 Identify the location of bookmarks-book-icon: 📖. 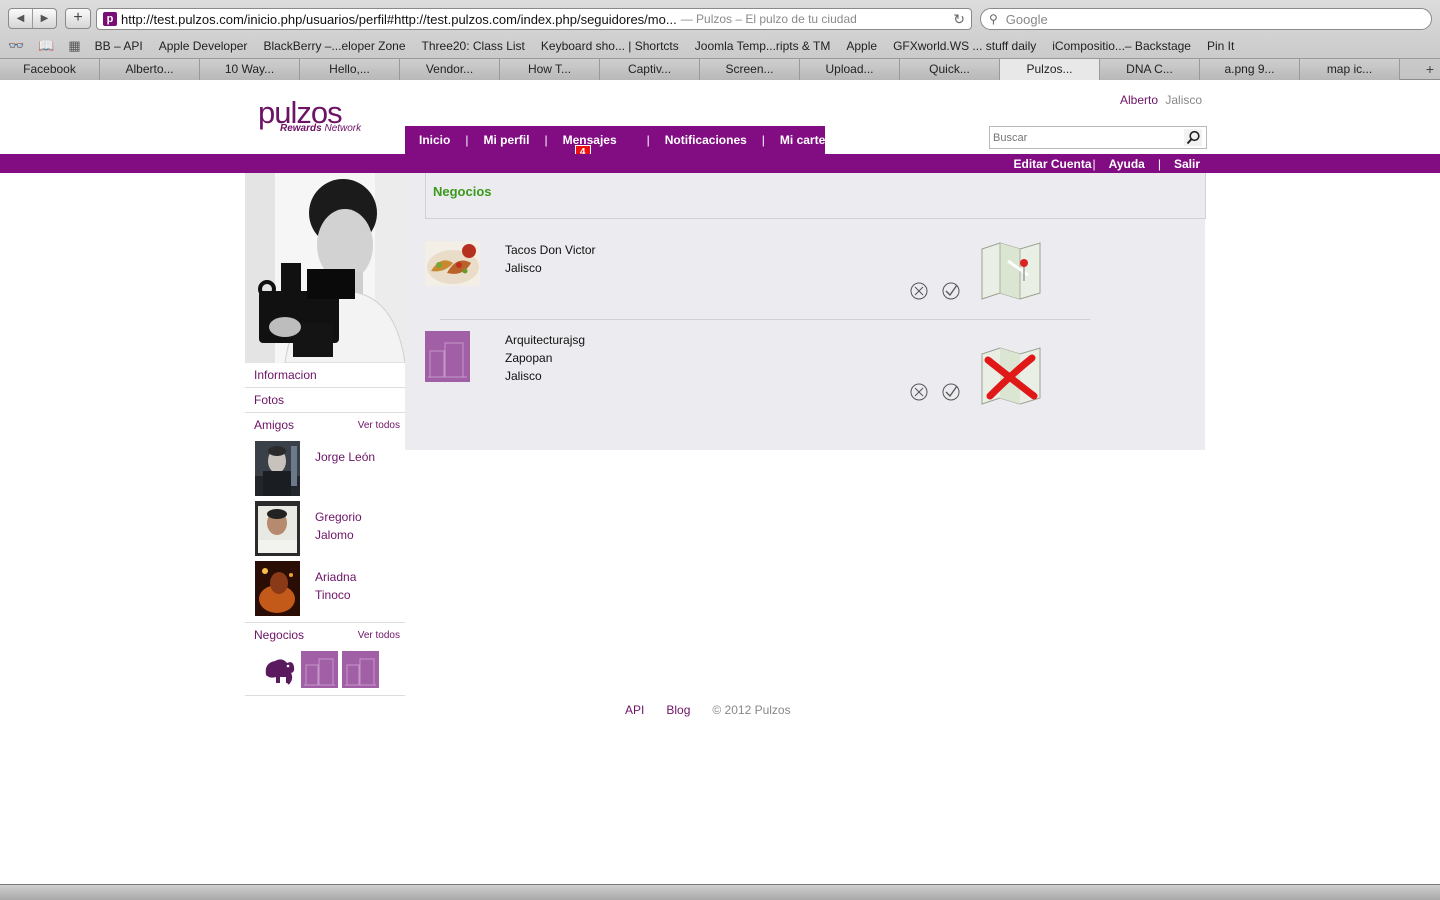
(46, 46).